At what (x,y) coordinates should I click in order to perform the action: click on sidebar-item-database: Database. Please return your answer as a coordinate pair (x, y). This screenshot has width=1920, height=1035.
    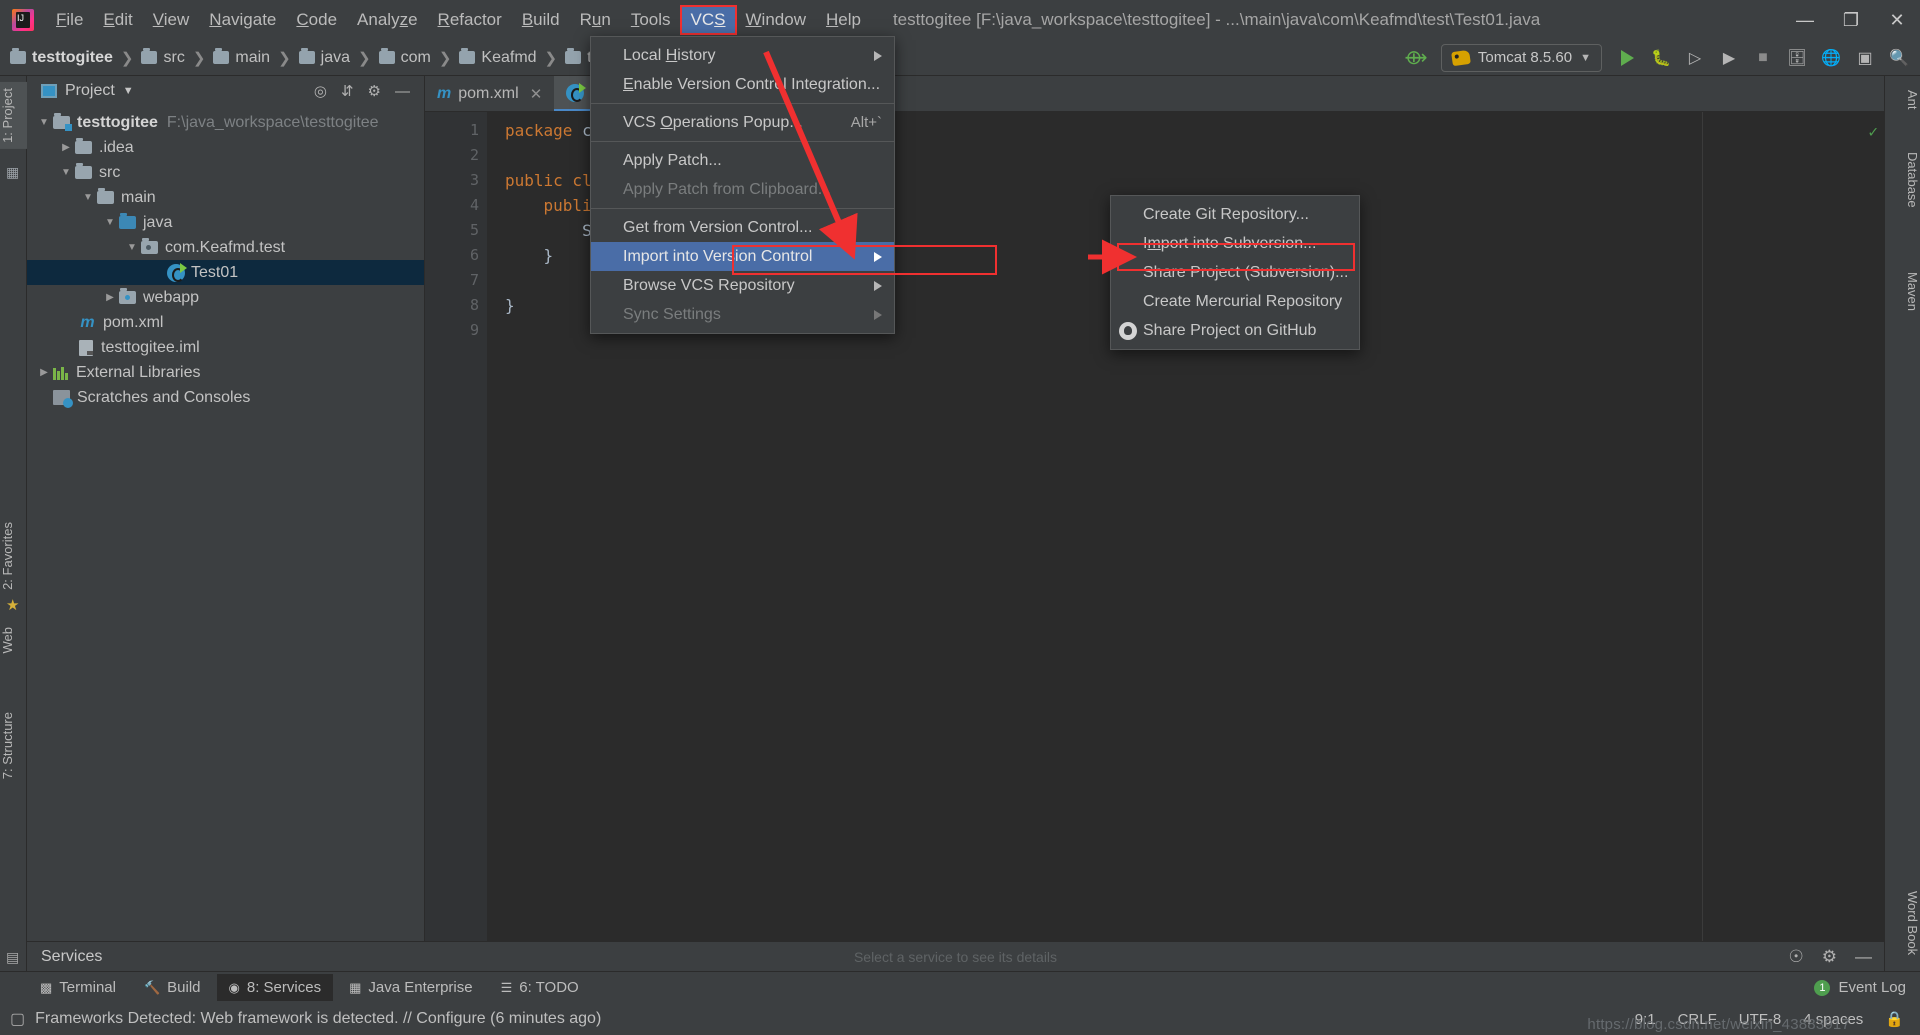
    Looking at the image, I should click on (1902, 180).